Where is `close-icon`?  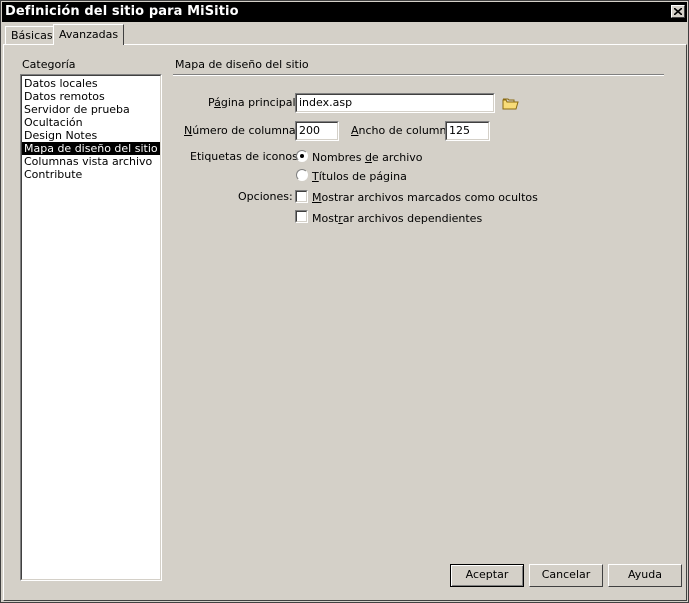 close-icon is located at coordinates (678, 11).